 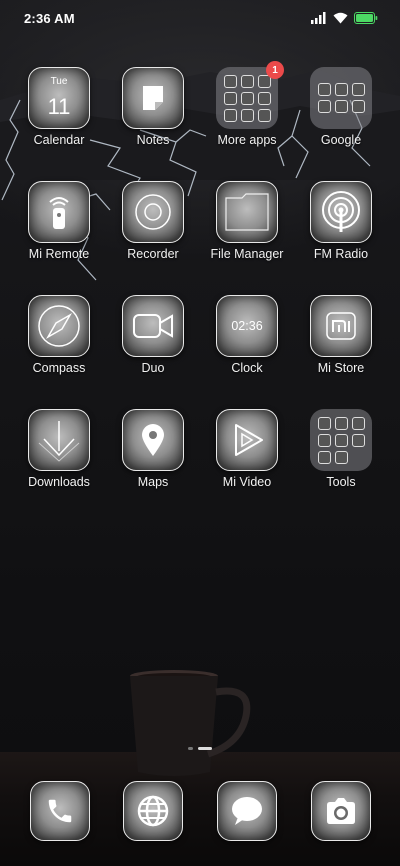 What do you see at coordinates (153, 98) in the screenshot?
I see `notes-icon` at bounding box center [153, 98].